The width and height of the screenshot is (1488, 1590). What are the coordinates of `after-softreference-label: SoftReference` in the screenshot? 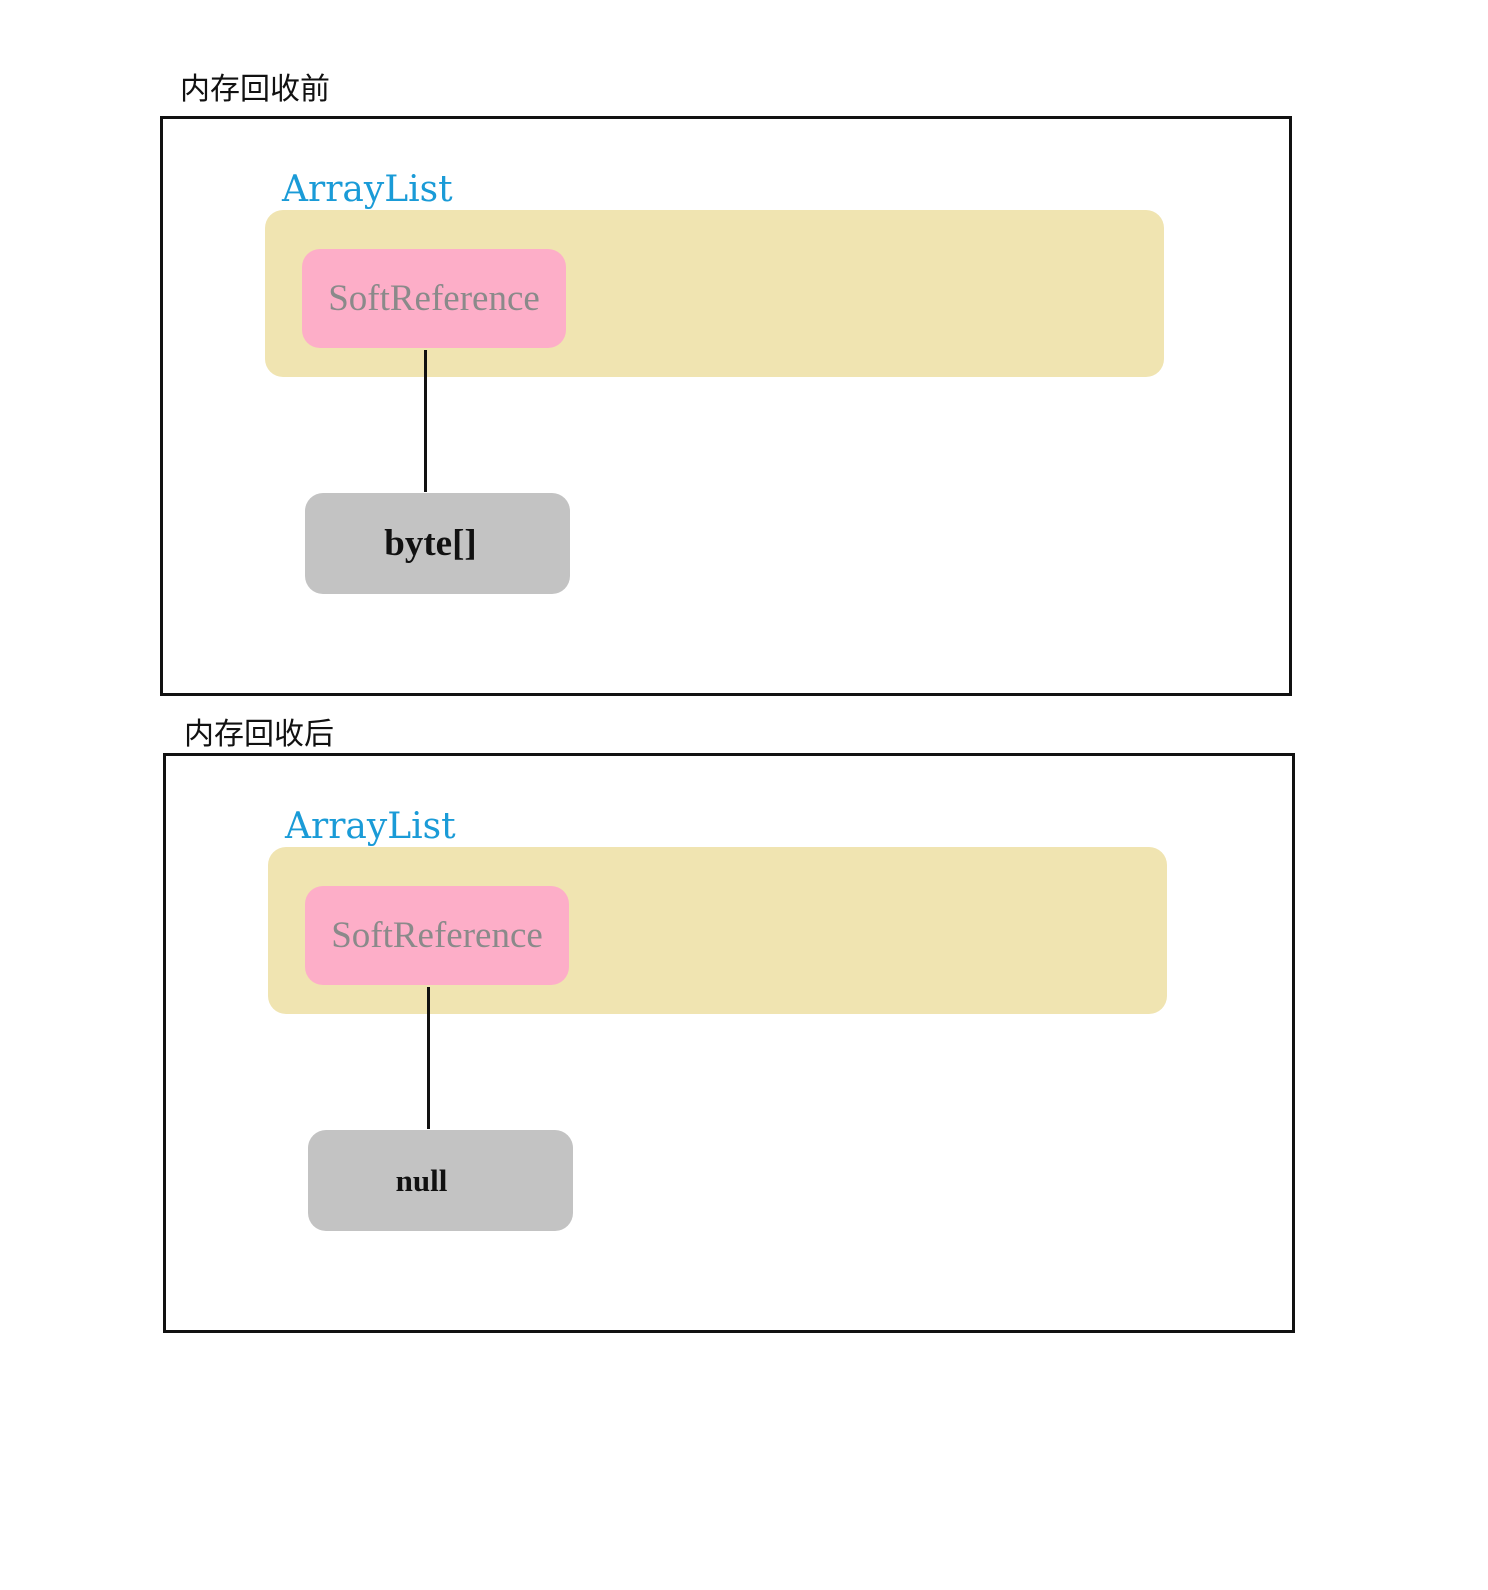 It's located at (437, 935).